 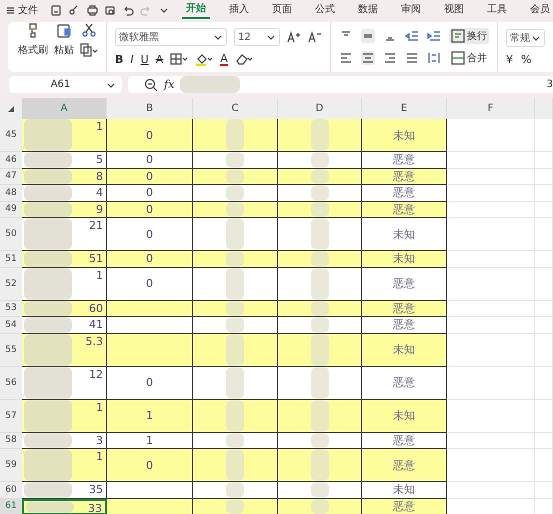 I want to click on row-header: 57, so click(x=11, y=416).